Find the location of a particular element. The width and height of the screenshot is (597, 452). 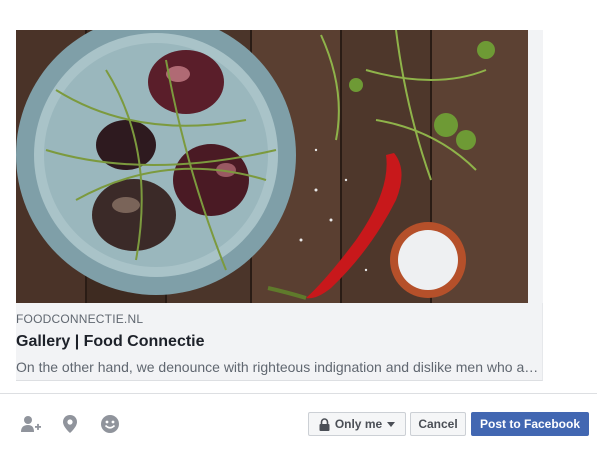

privacy-selector: Only me is located at coordinates (357, 424).